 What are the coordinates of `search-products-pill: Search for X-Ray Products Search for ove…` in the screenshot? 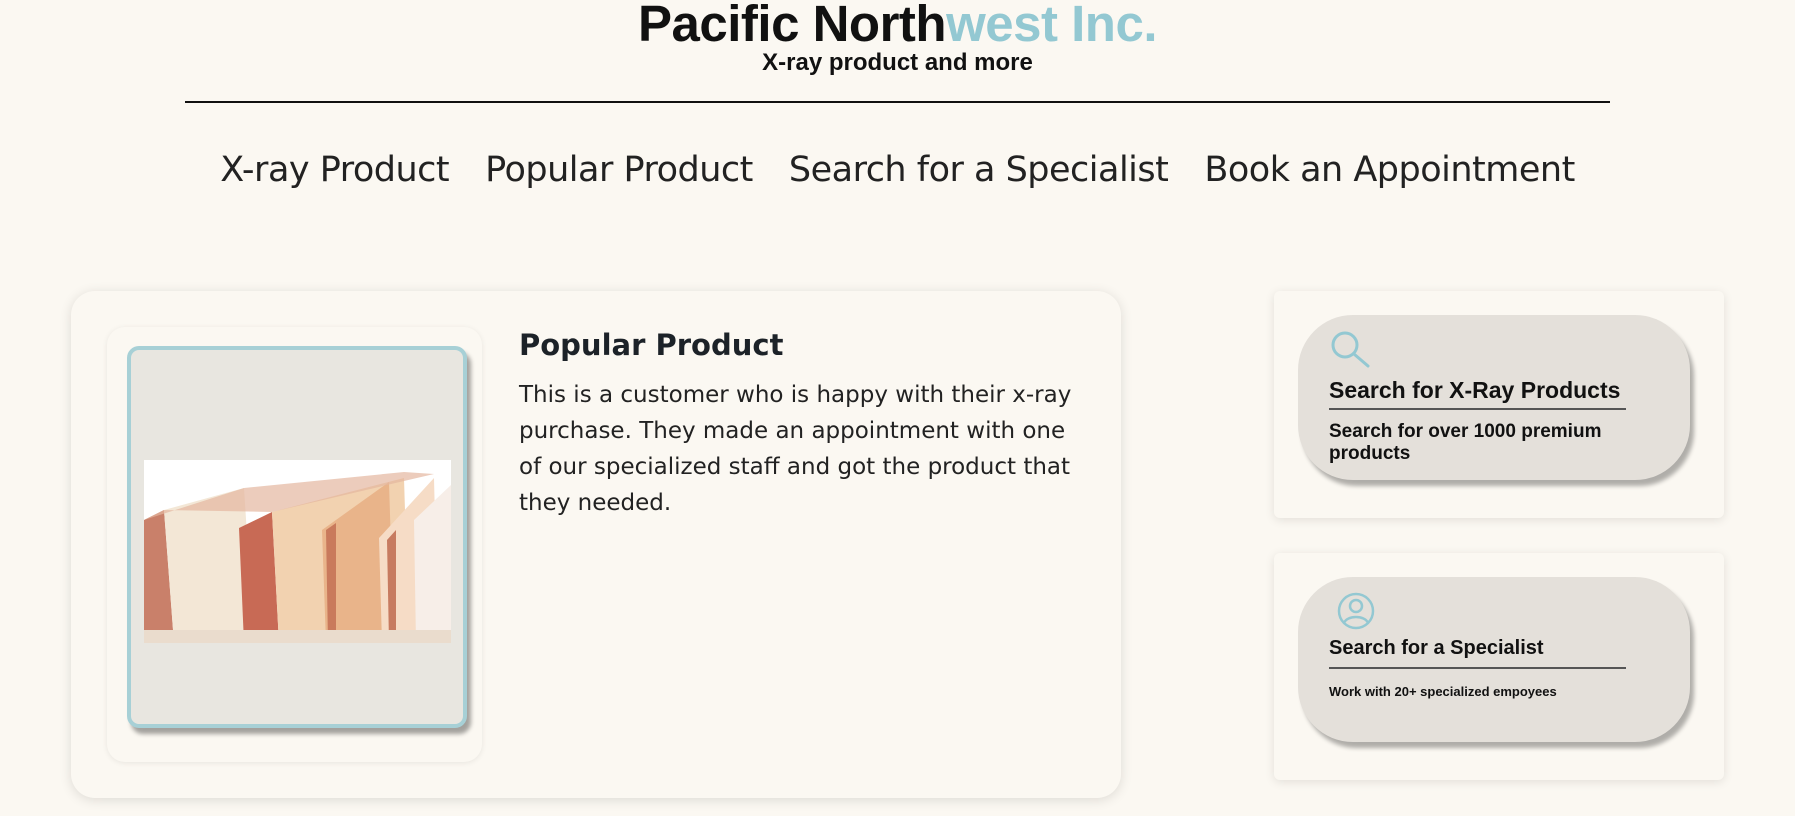 It's located at (1494, 397).